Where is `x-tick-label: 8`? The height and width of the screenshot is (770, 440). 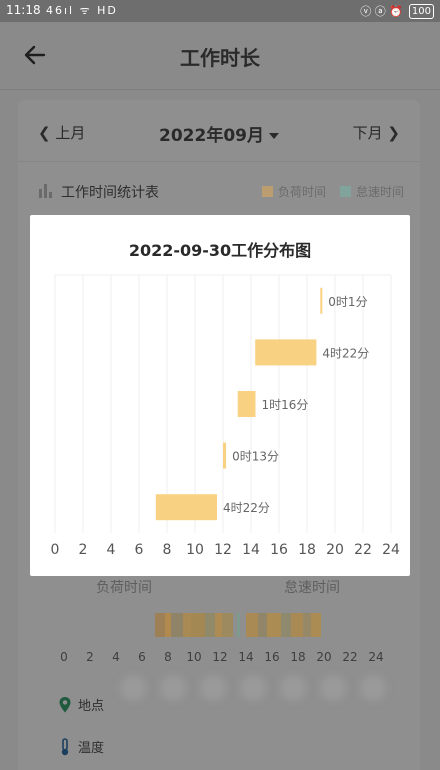
x-tick-label: 8 is located at coordinates (167, 550).